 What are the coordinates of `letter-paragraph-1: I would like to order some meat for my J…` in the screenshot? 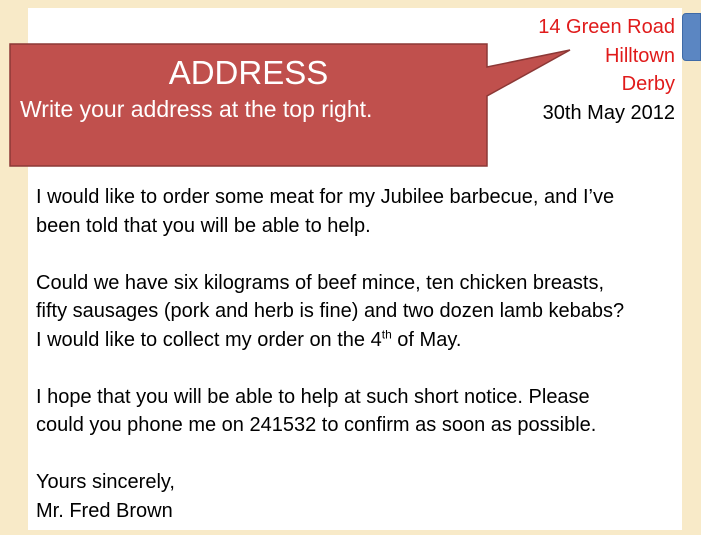 It's located at (356, 211).